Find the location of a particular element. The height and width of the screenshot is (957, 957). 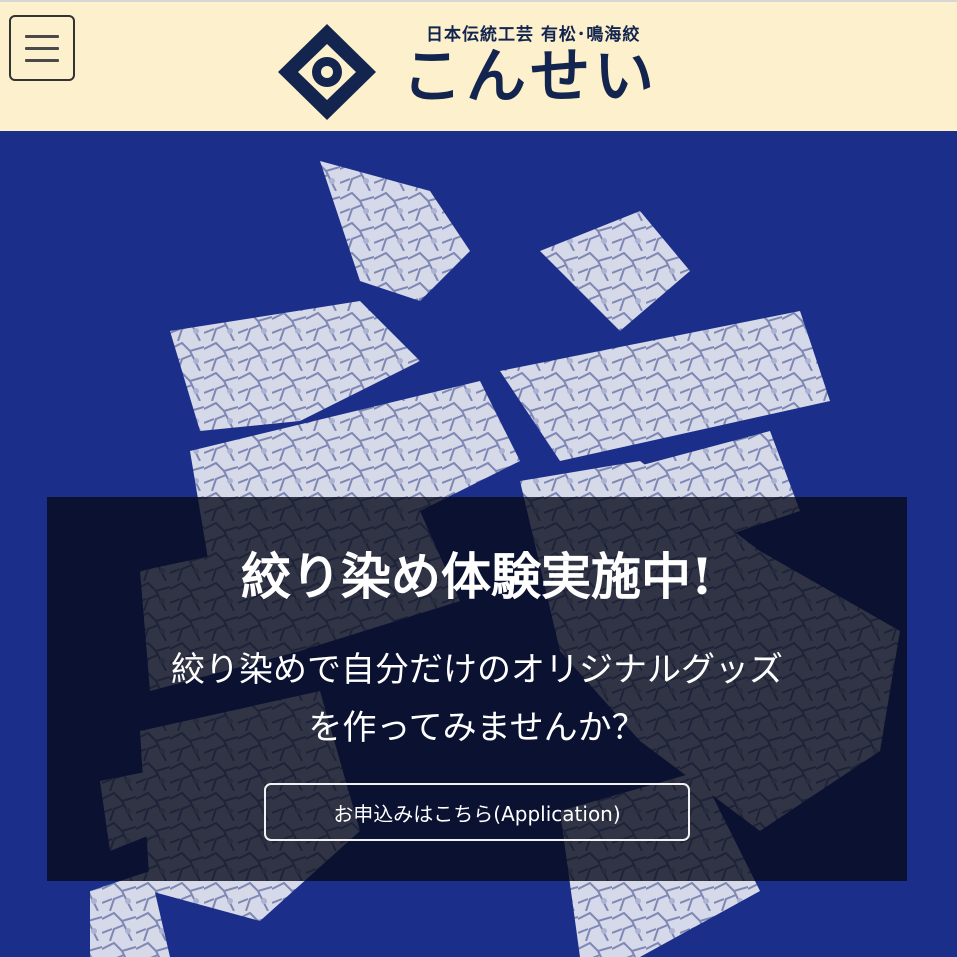

promo-subtext: 絞り染めで自分だけのオリジナルグッズ を作ってみませんか？ is located at coordinates (477, 699).